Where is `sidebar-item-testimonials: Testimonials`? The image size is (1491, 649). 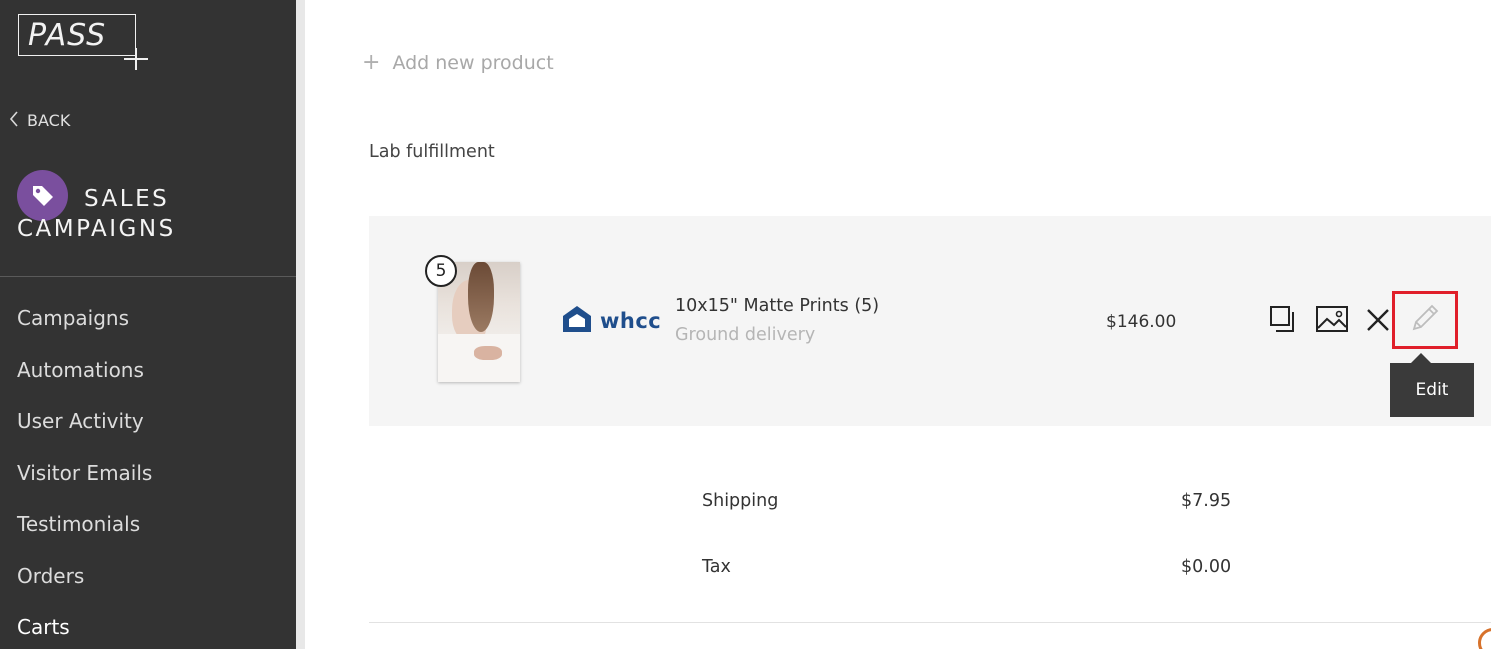 sidebar-item-testimonials: Testimonials is located at coordinates (84, 532).